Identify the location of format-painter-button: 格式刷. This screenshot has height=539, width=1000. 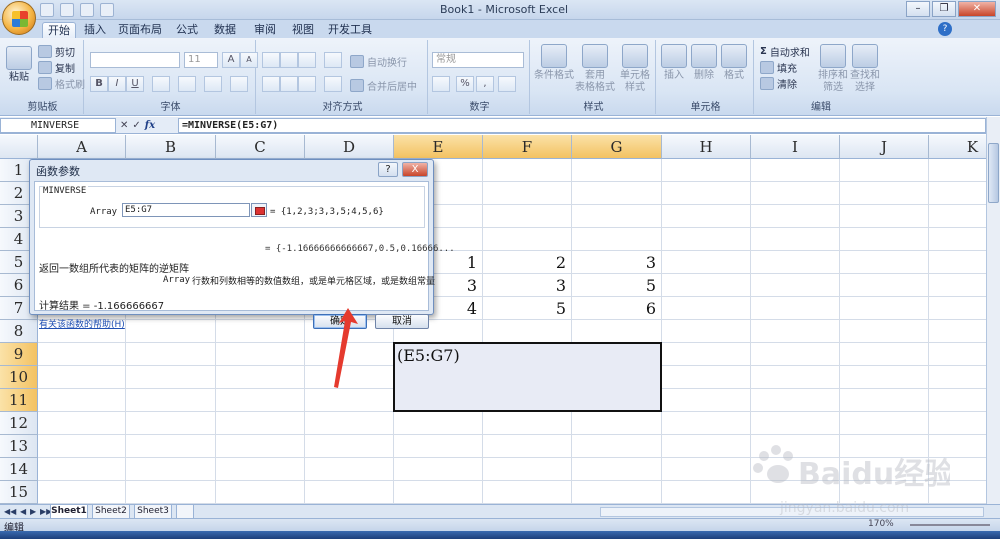
(61, 83).